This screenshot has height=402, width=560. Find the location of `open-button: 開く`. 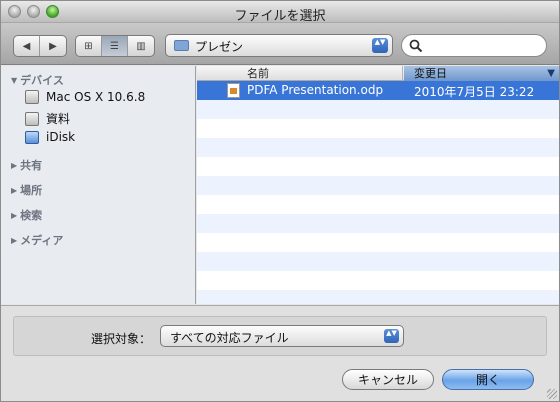

open-button: 開く is located at coordinates (488, 379).